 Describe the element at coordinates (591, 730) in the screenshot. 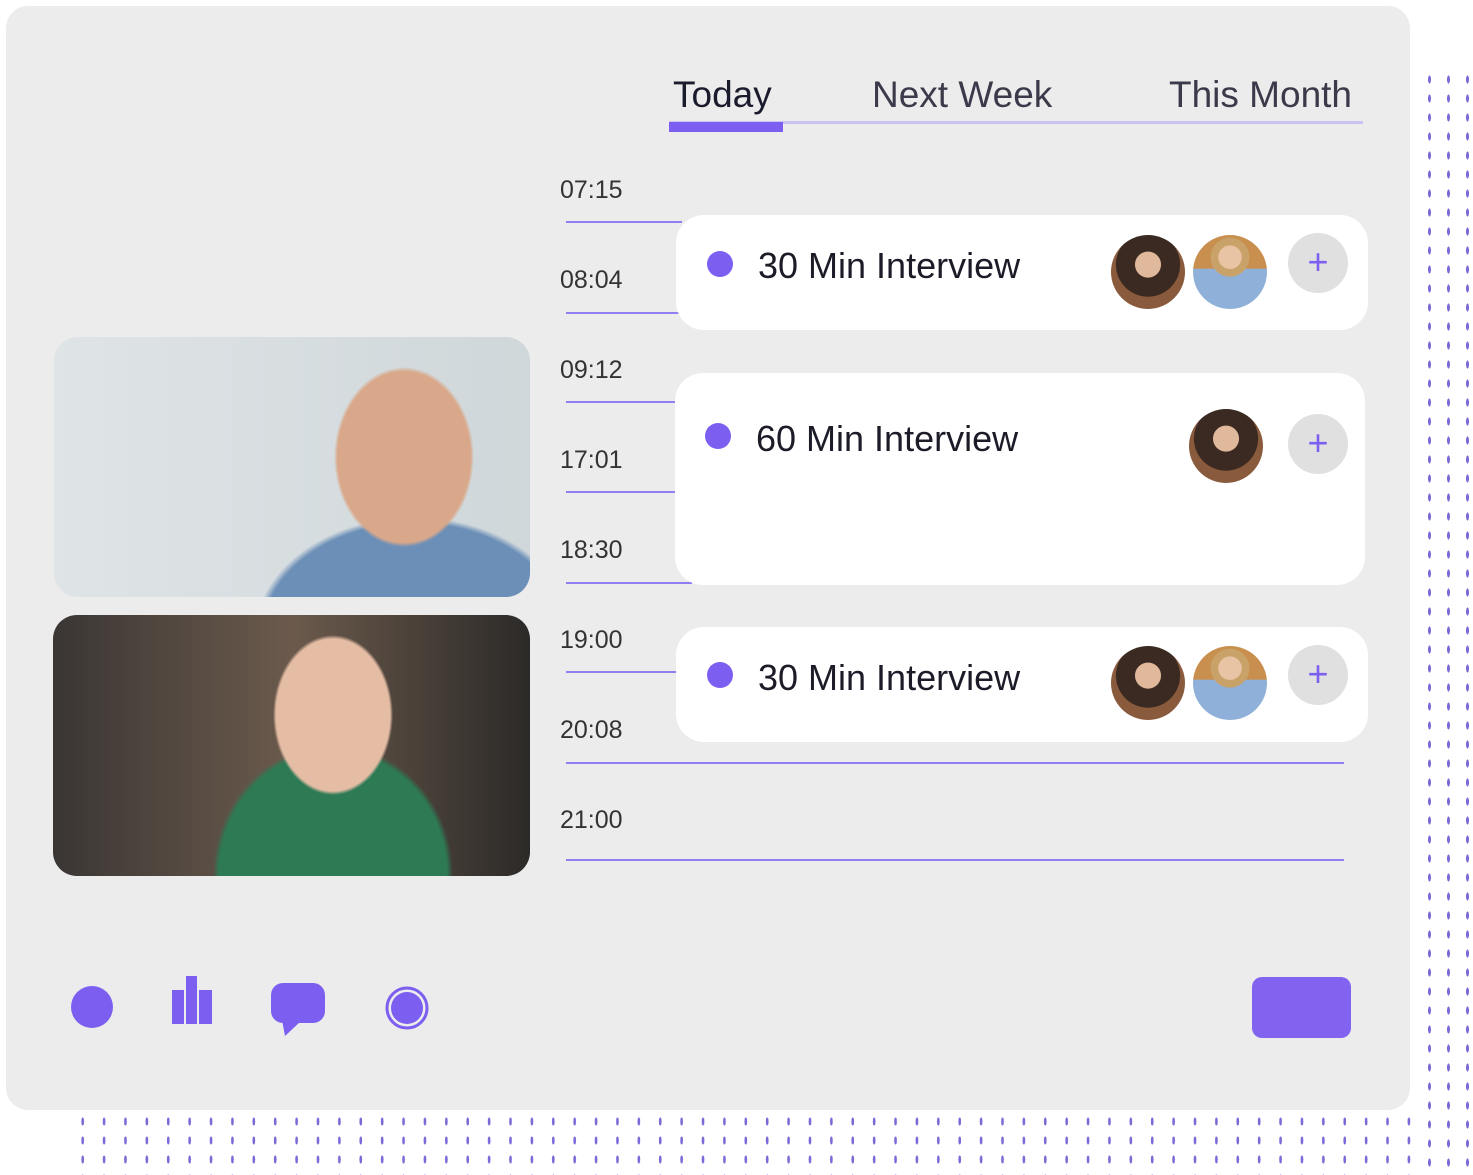

I see `time-label: 20:08` at that location.